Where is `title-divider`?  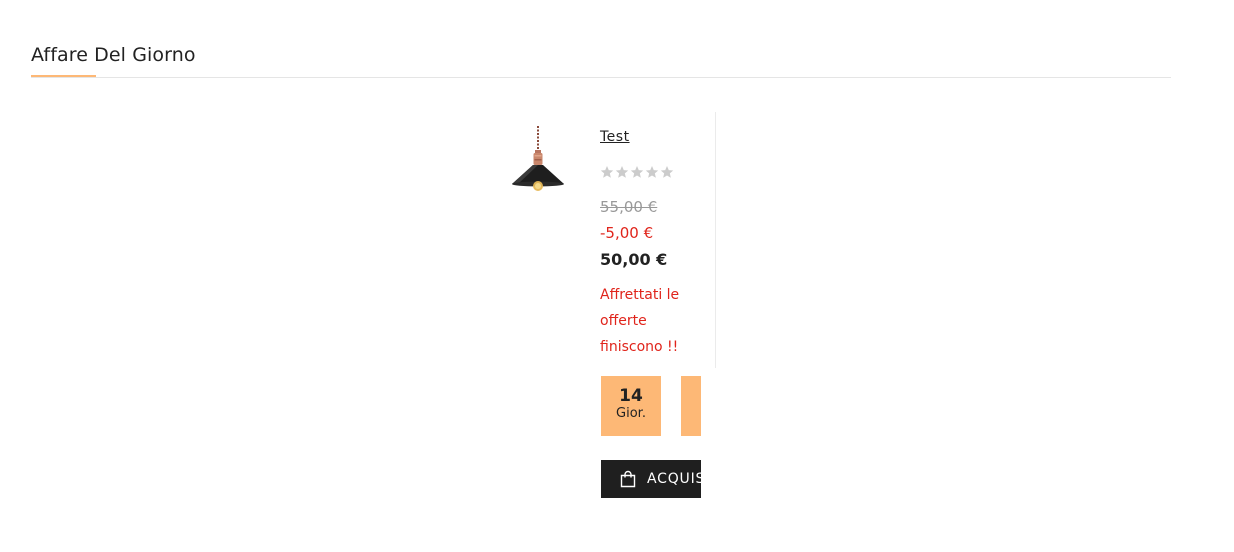 title-divider is located at coordinates (601, 77).